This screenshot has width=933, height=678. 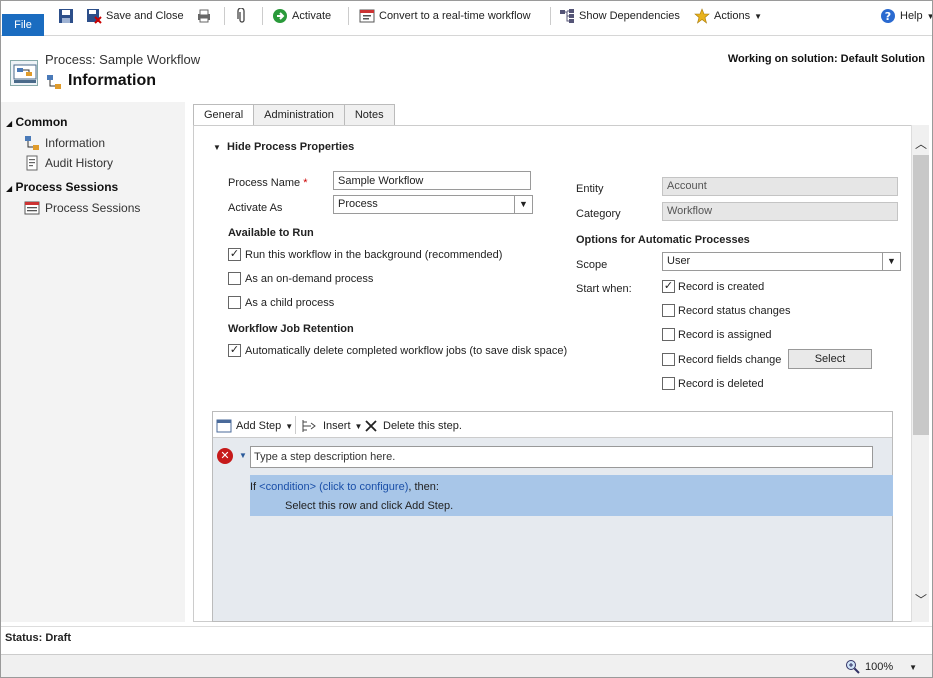 What do you see at coordinates (432, 180) in the screenshot?
I see `process-name-input` at bounding box center [432, 180].